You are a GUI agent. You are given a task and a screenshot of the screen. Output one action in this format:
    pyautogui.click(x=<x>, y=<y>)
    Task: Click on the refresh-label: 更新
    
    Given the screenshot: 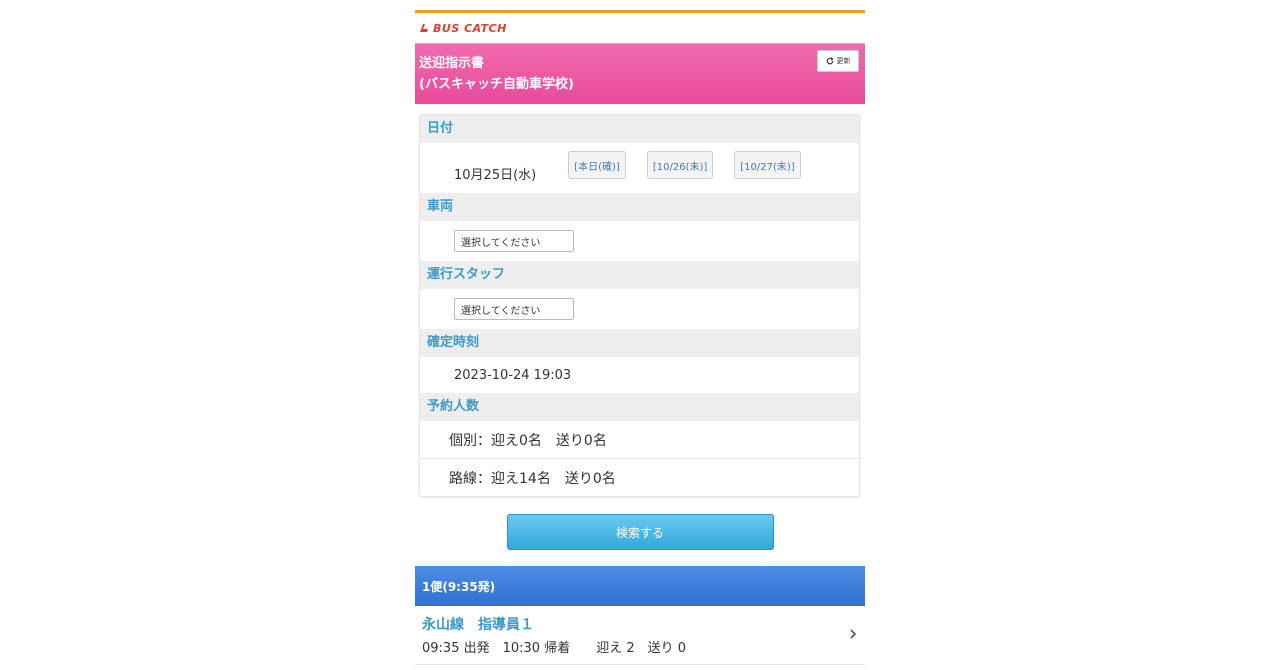 What is the action you would take?
    pyautogui.click(x=843, y=61)
    